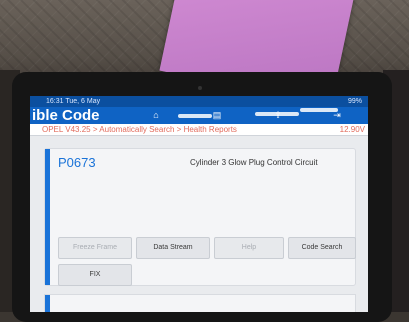 This screenshot has width=409, height=322. I want to click on page-title: ible Code, so click(66, 115).